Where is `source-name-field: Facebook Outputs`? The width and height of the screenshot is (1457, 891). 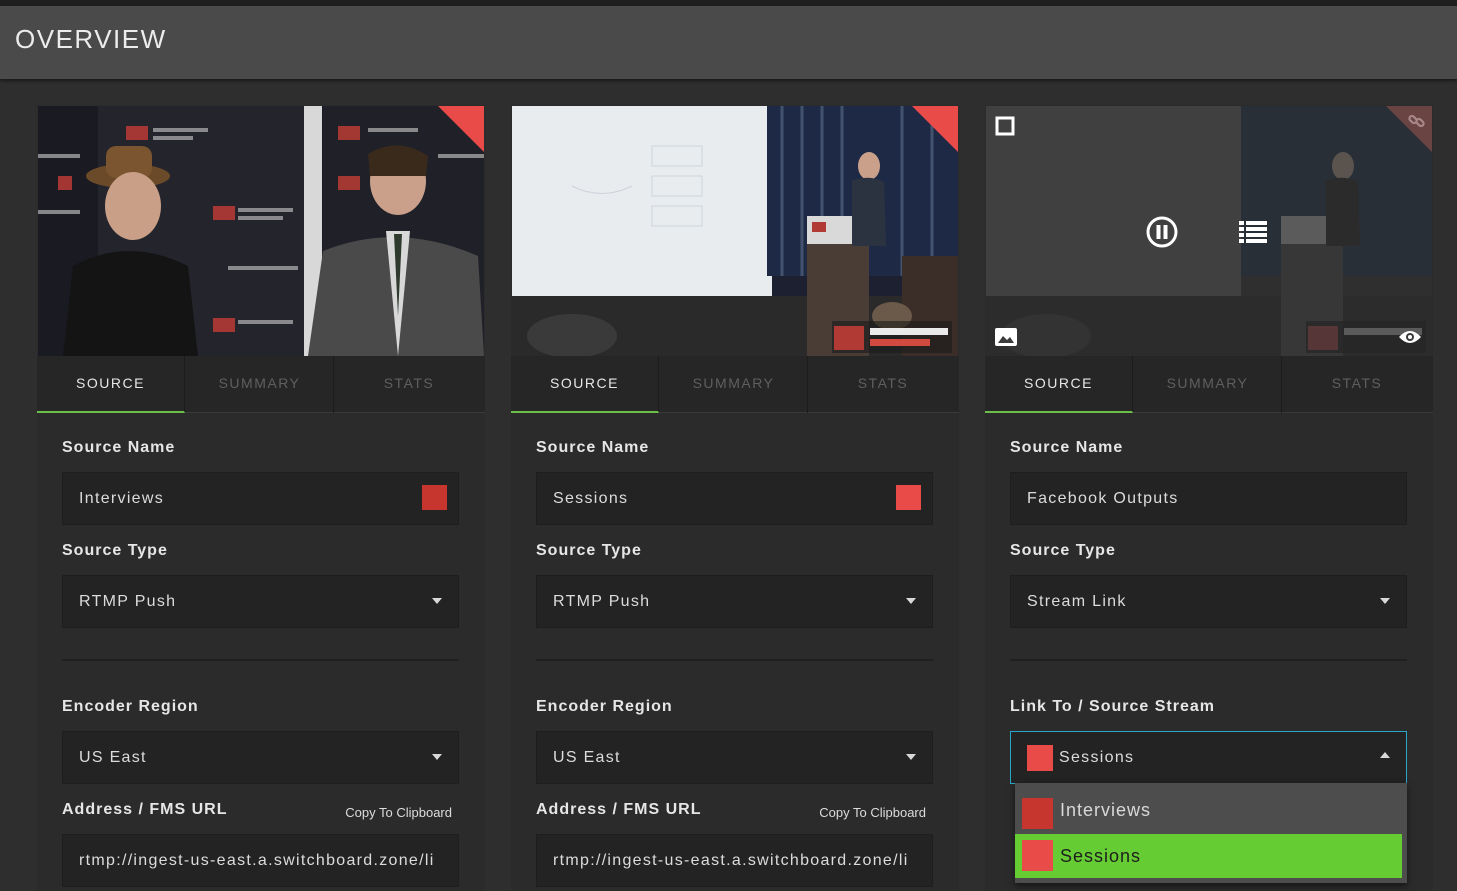
source-name-field: Facebook Outputs is located at coordinates (1208, 498).